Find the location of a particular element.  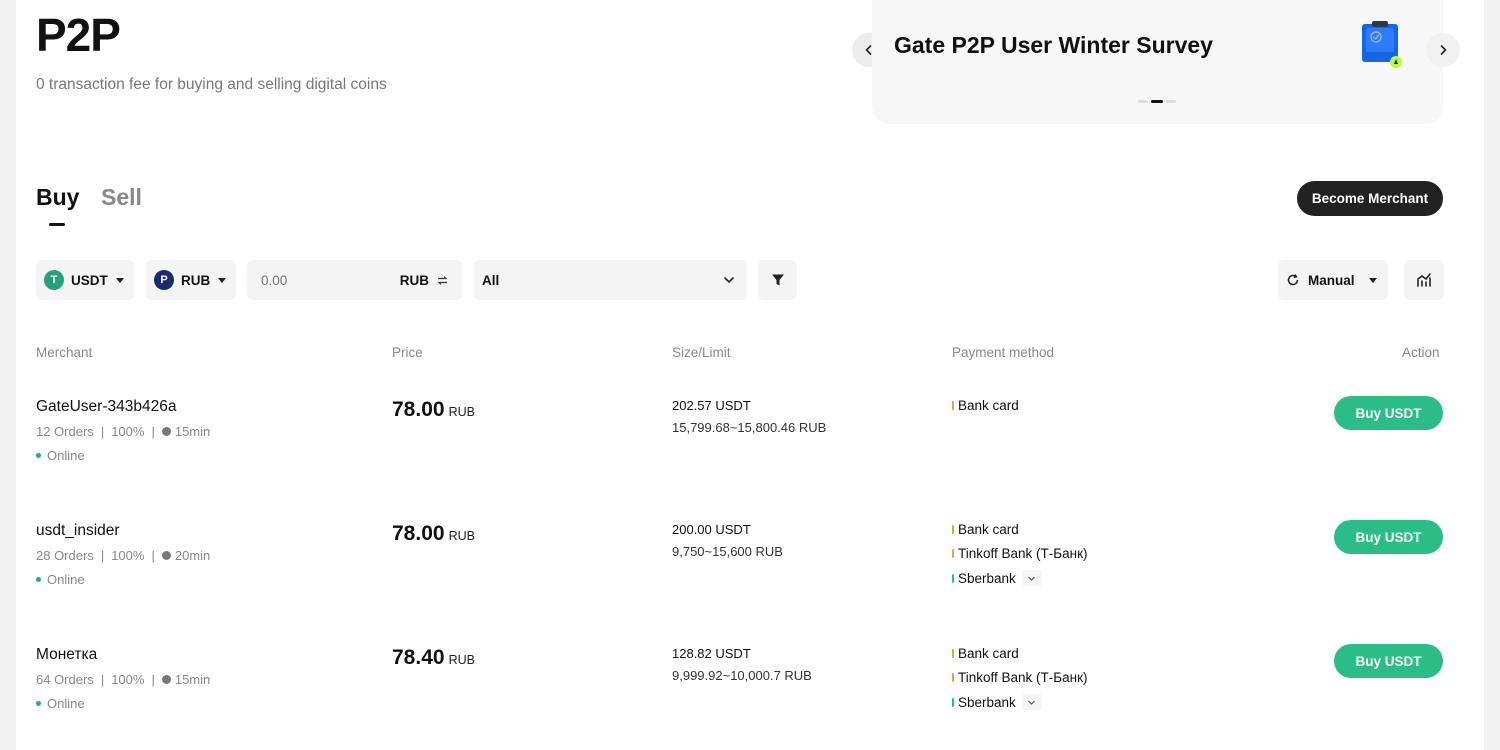

pagination-dot-active is located at coordinates (1157, 101).